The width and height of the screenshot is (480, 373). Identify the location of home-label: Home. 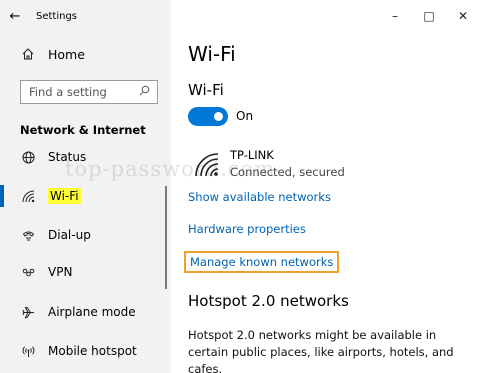
(66, 54).